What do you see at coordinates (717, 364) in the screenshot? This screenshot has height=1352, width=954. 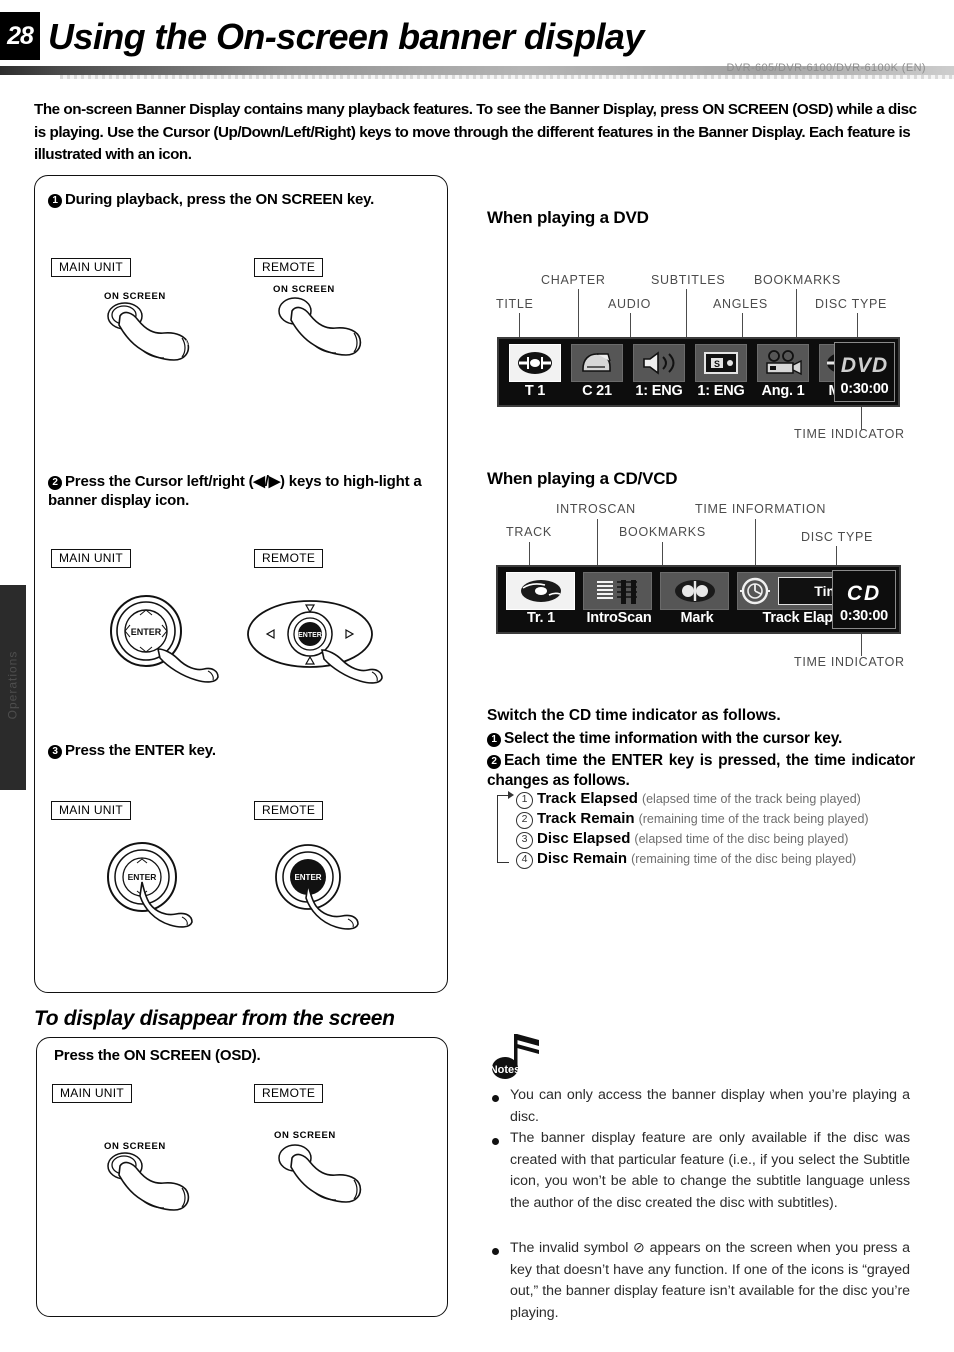 I see `svg-text: S` at bounding box center [717, 364].